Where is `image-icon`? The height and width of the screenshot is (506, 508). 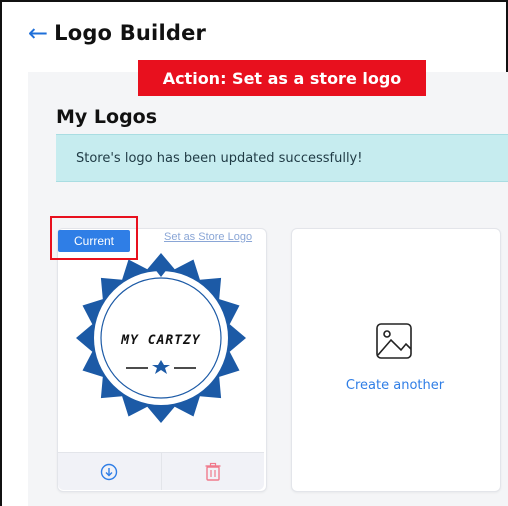 image-icon is located at coordinates (394, 341).